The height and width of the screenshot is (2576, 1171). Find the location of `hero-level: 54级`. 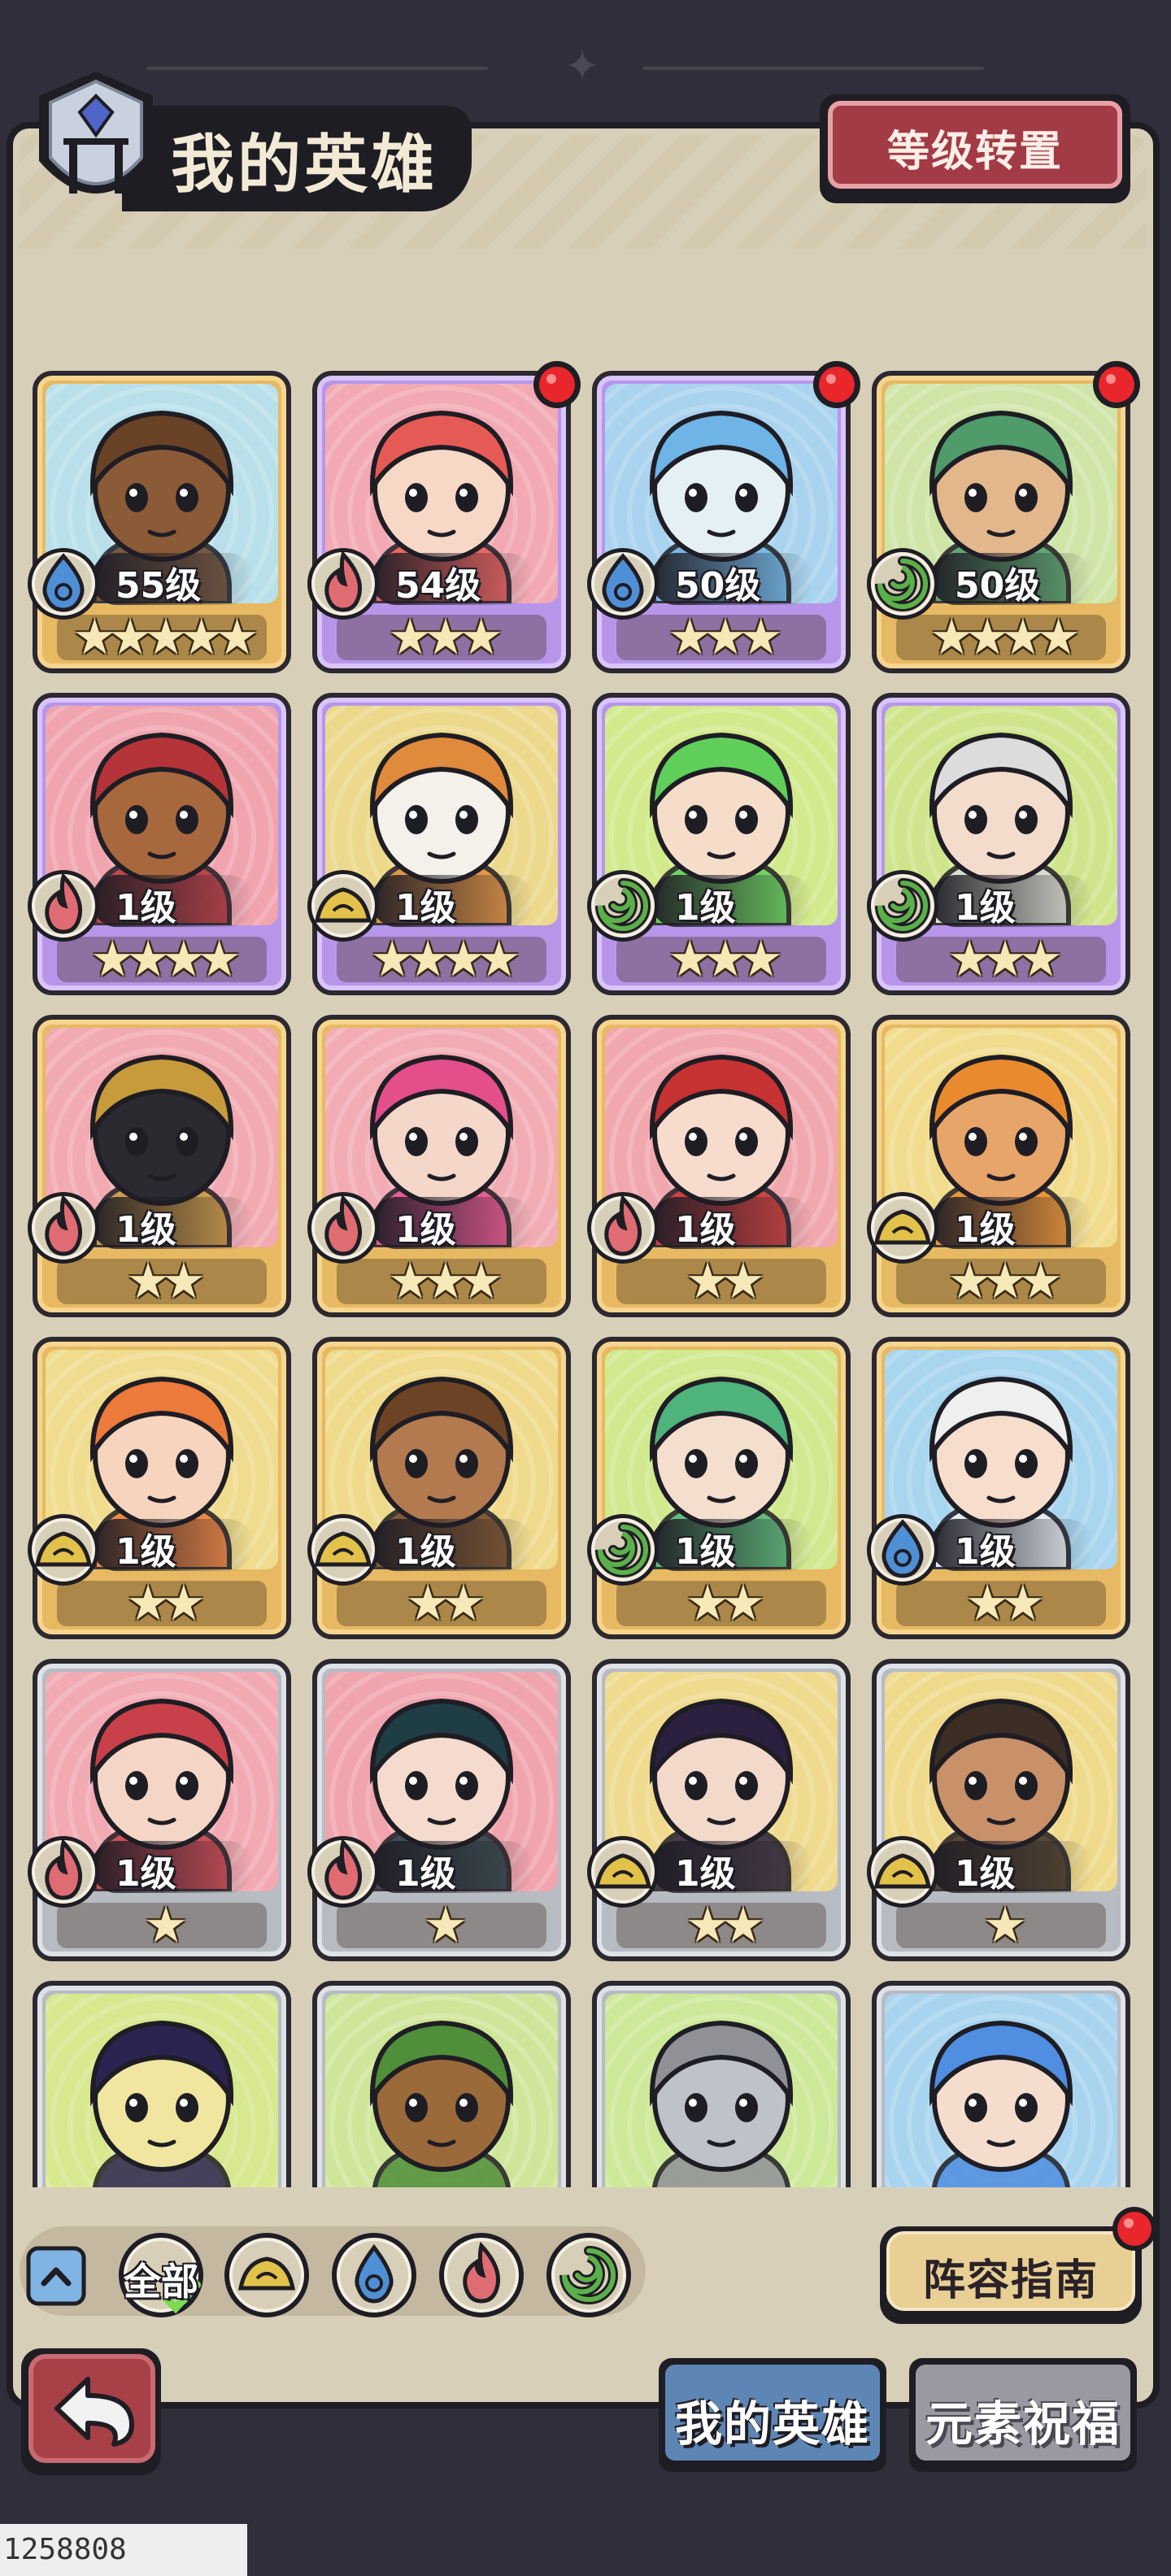

hero-level: 54级 is located at coordinates (438, 586).